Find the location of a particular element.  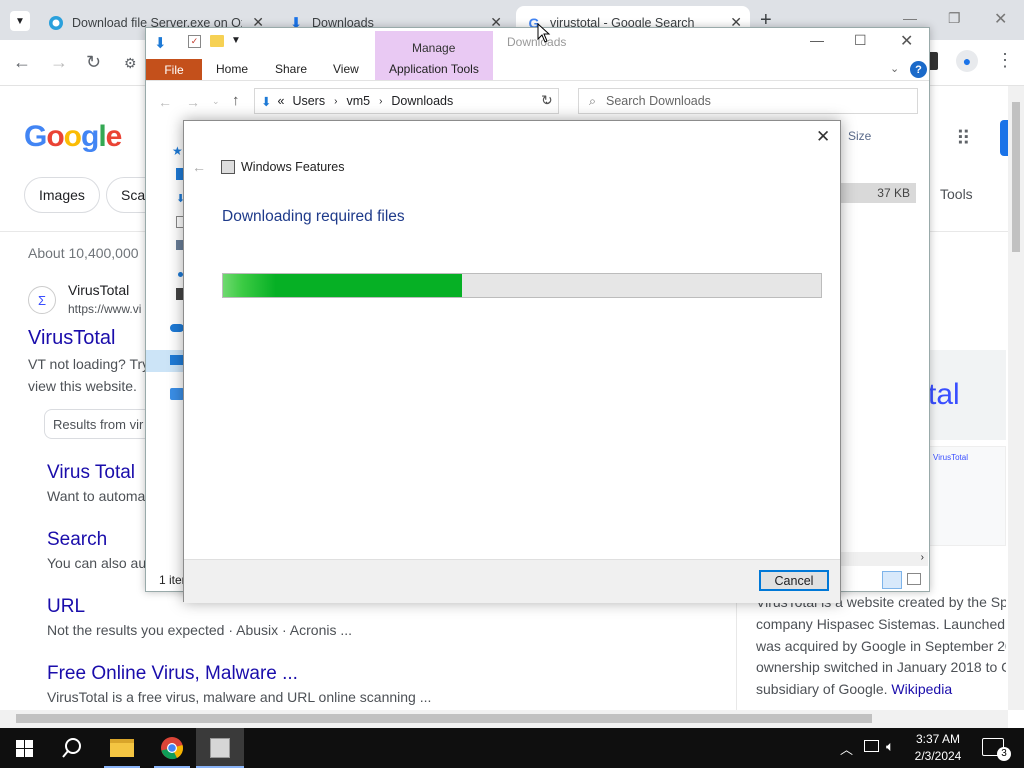

path-overflow: « is located at coordinates (280, 101).